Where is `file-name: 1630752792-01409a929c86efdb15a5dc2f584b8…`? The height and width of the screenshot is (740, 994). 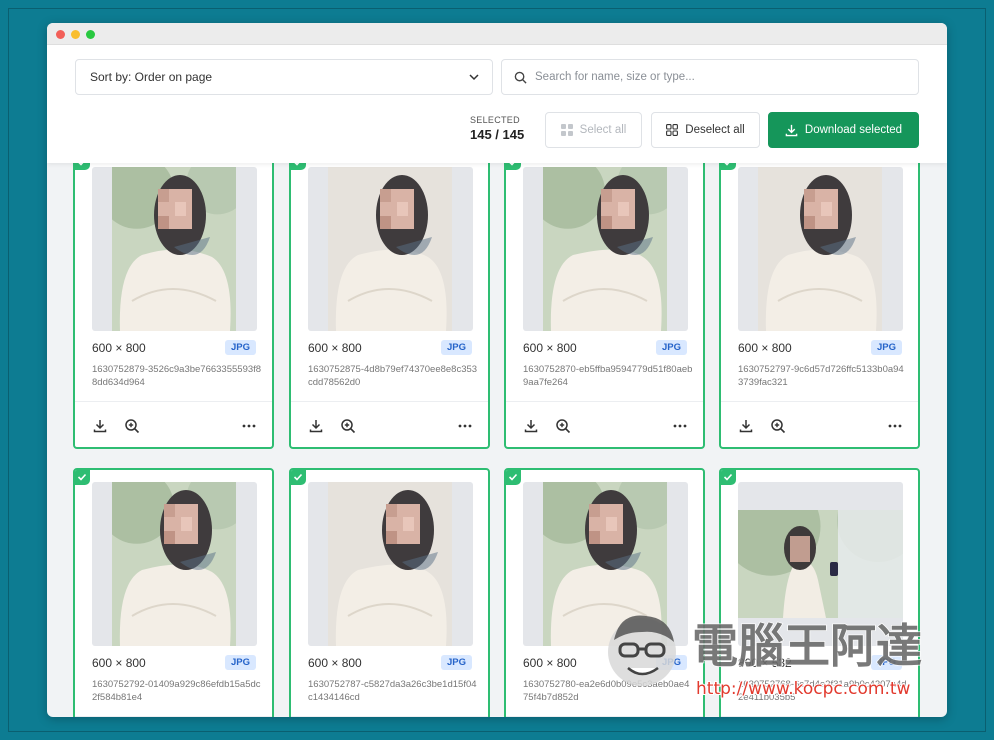 file-name: 1630752792-01409a929c86efdb15a5dc2f584b8… is located at coordinates (176, 691).